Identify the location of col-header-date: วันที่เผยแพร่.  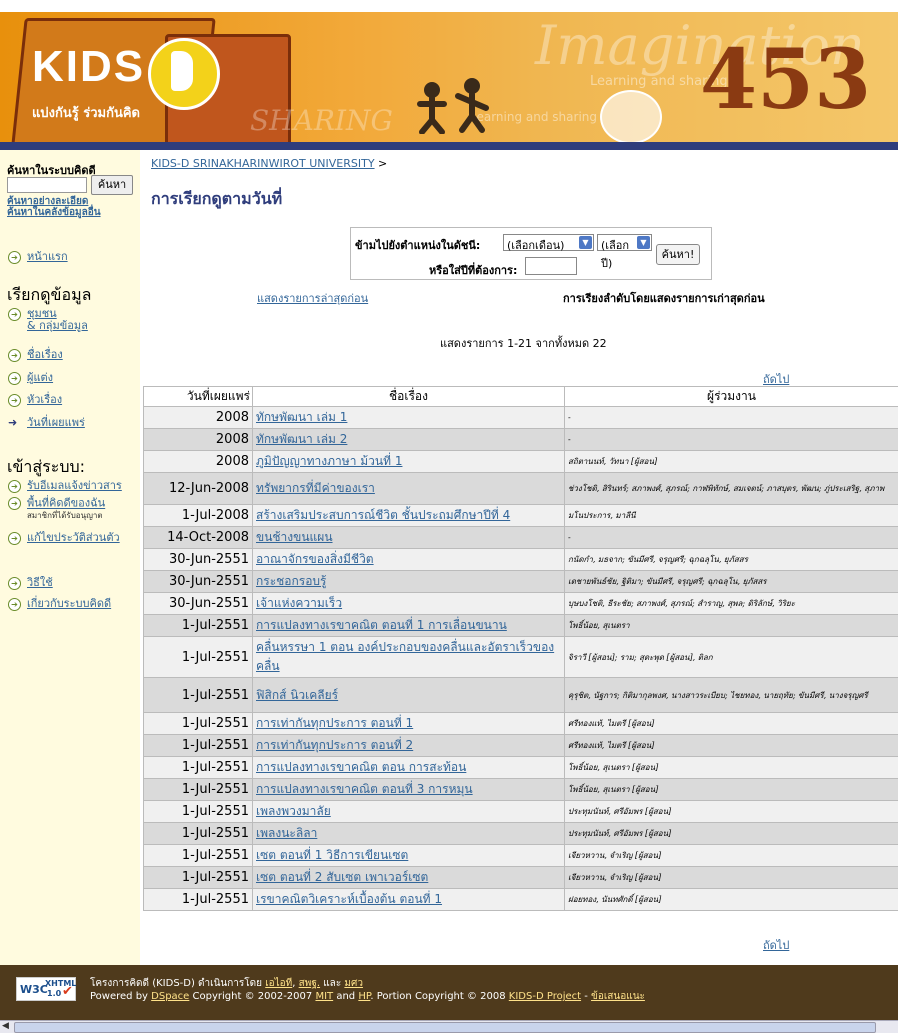
(198, 397).